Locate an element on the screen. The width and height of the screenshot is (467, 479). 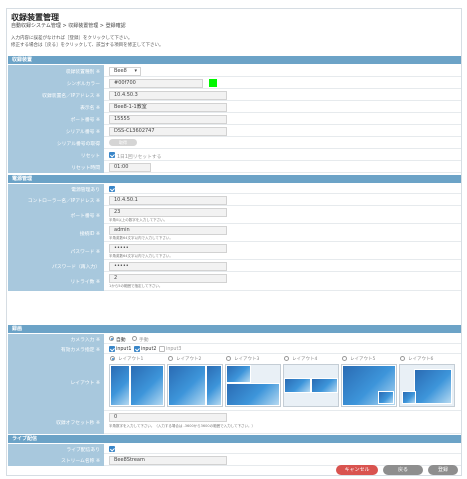
serial-fetch-button: 取得 is located at coordinates (123, 142).